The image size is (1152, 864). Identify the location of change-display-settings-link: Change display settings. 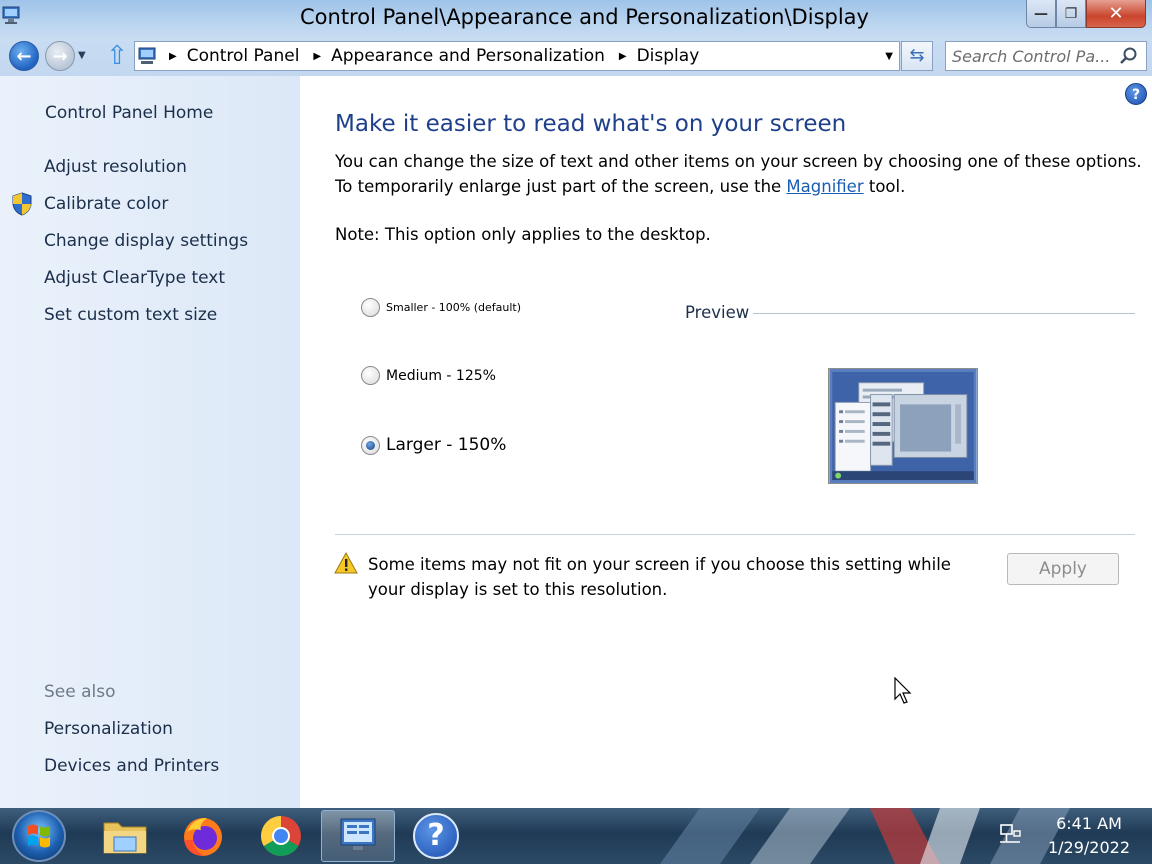
(146, 241).